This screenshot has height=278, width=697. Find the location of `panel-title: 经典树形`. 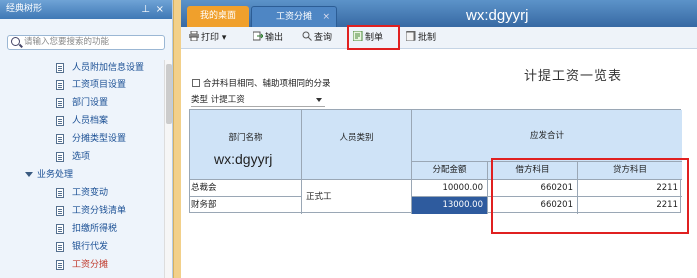

panel-title: 经典树形 is located at coordinates (24, 9).